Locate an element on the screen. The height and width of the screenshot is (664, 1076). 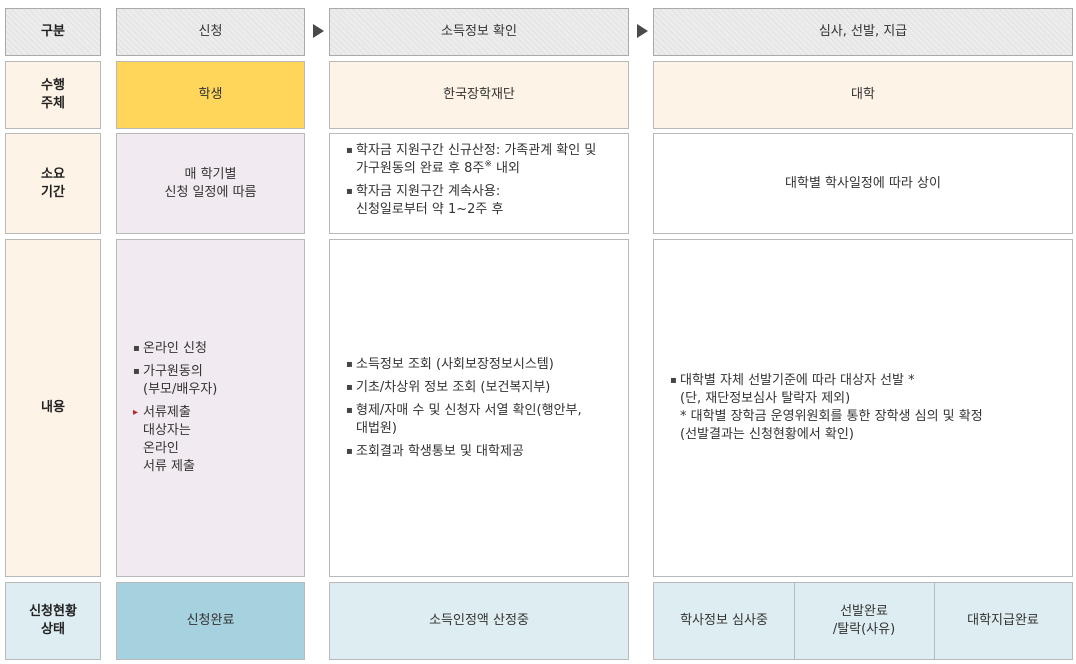
header-apply-label: 신청 is located at coordinates (210, 31).